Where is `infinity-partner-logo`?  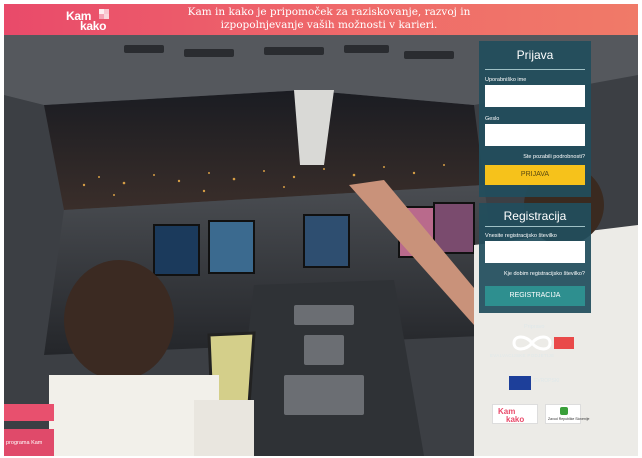 infinity-partner-logo is located at coordinates (543, 343).